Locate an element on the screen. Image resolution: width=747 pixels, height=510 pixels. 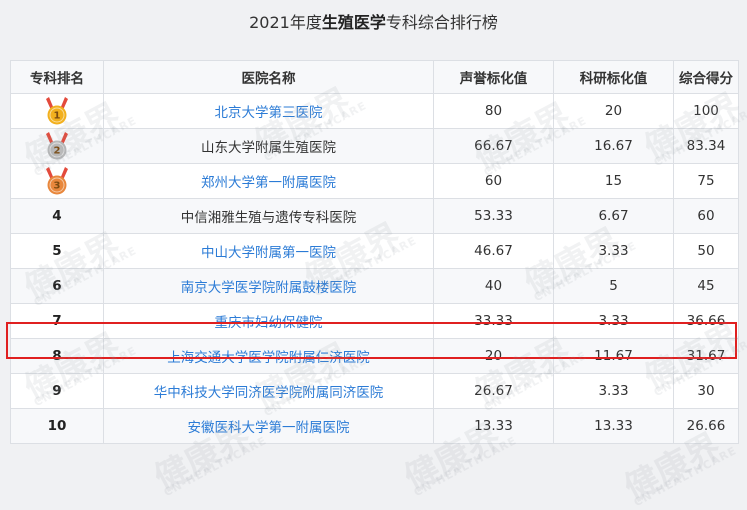
medal-rank-text: 3 is located at coordinates (57, 186).